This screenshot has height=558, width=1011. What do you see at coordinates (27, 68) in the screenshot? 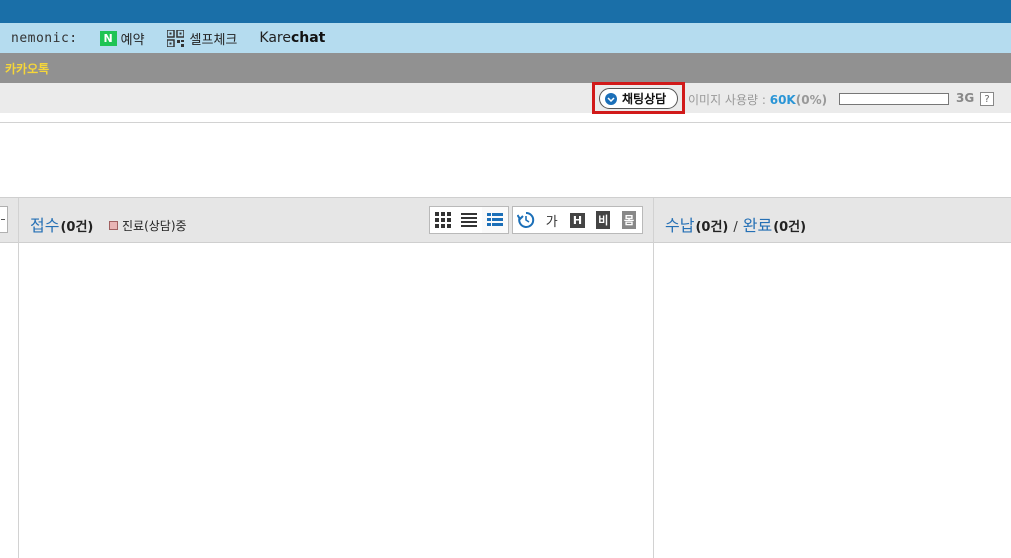
I see `kakaotalk-tab: 카카오톡` at bounding box center [27, 68].